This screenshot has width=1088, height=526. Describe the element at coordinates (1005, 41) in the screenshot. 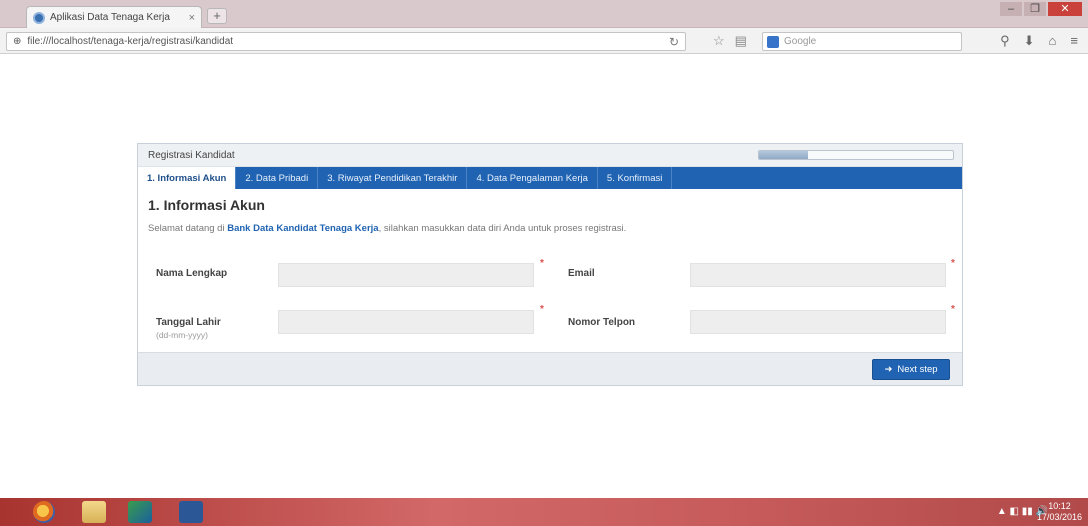

I see `search-icon: ⚲` at that location.